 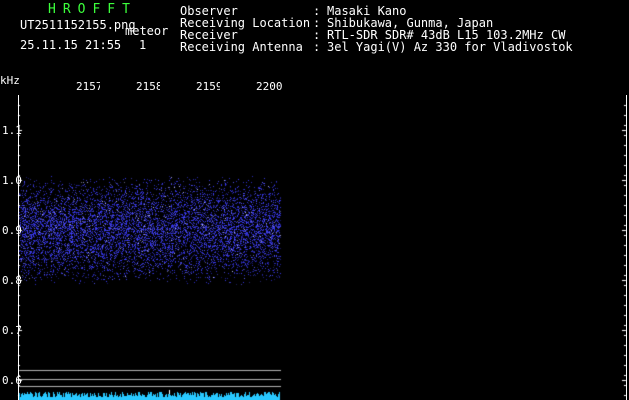 I want to click on antenna-label: Receiving Antenna, so click(x=241, y=47).